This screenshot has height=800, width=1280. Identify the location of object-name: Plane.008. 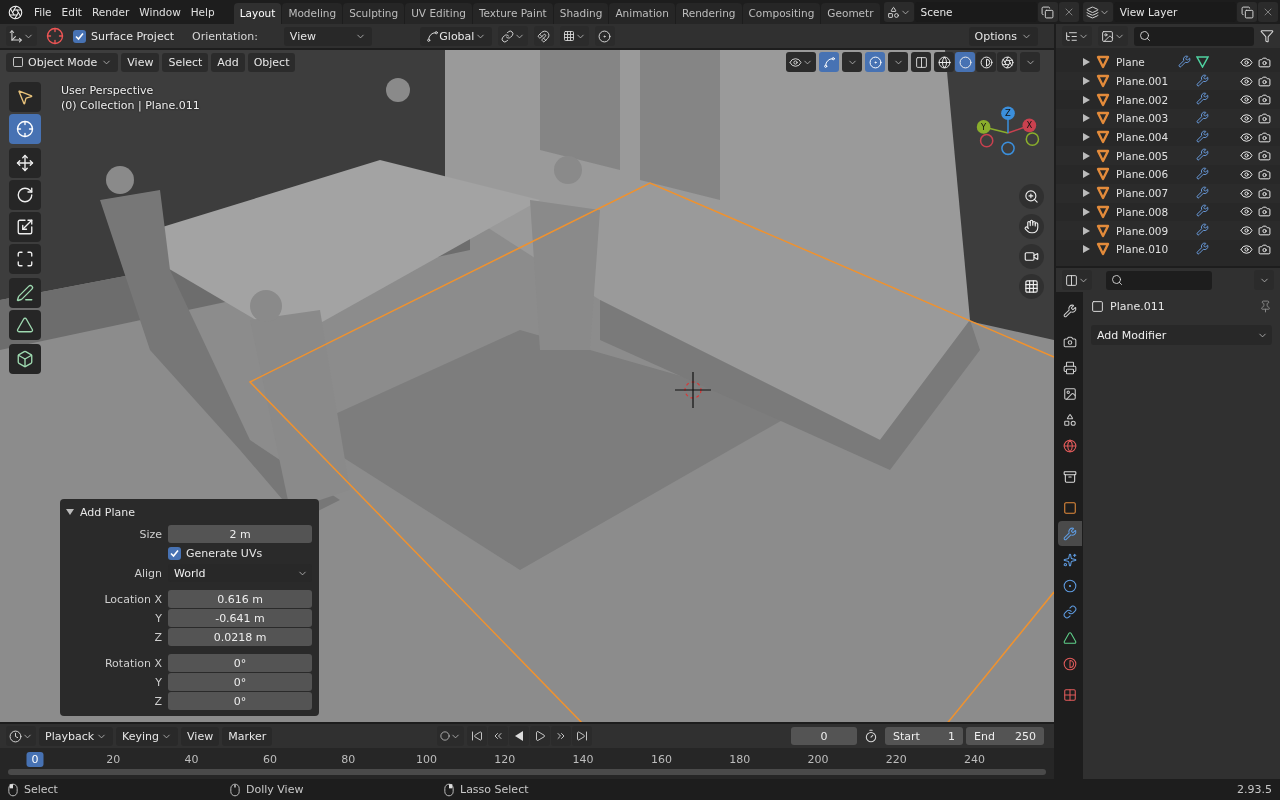
(1147, 211).